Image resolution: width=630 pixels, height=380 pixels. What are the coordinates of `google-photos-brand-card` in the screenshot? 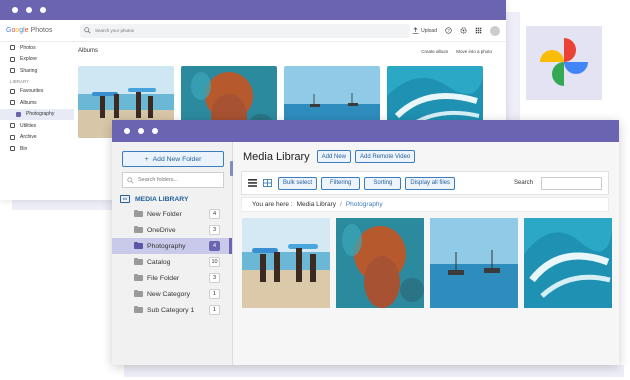 It's located at (564, 63).